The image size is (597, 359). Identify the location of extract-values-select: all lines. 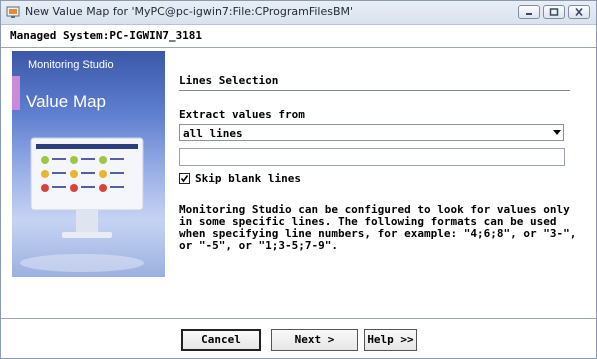
(371, 132).